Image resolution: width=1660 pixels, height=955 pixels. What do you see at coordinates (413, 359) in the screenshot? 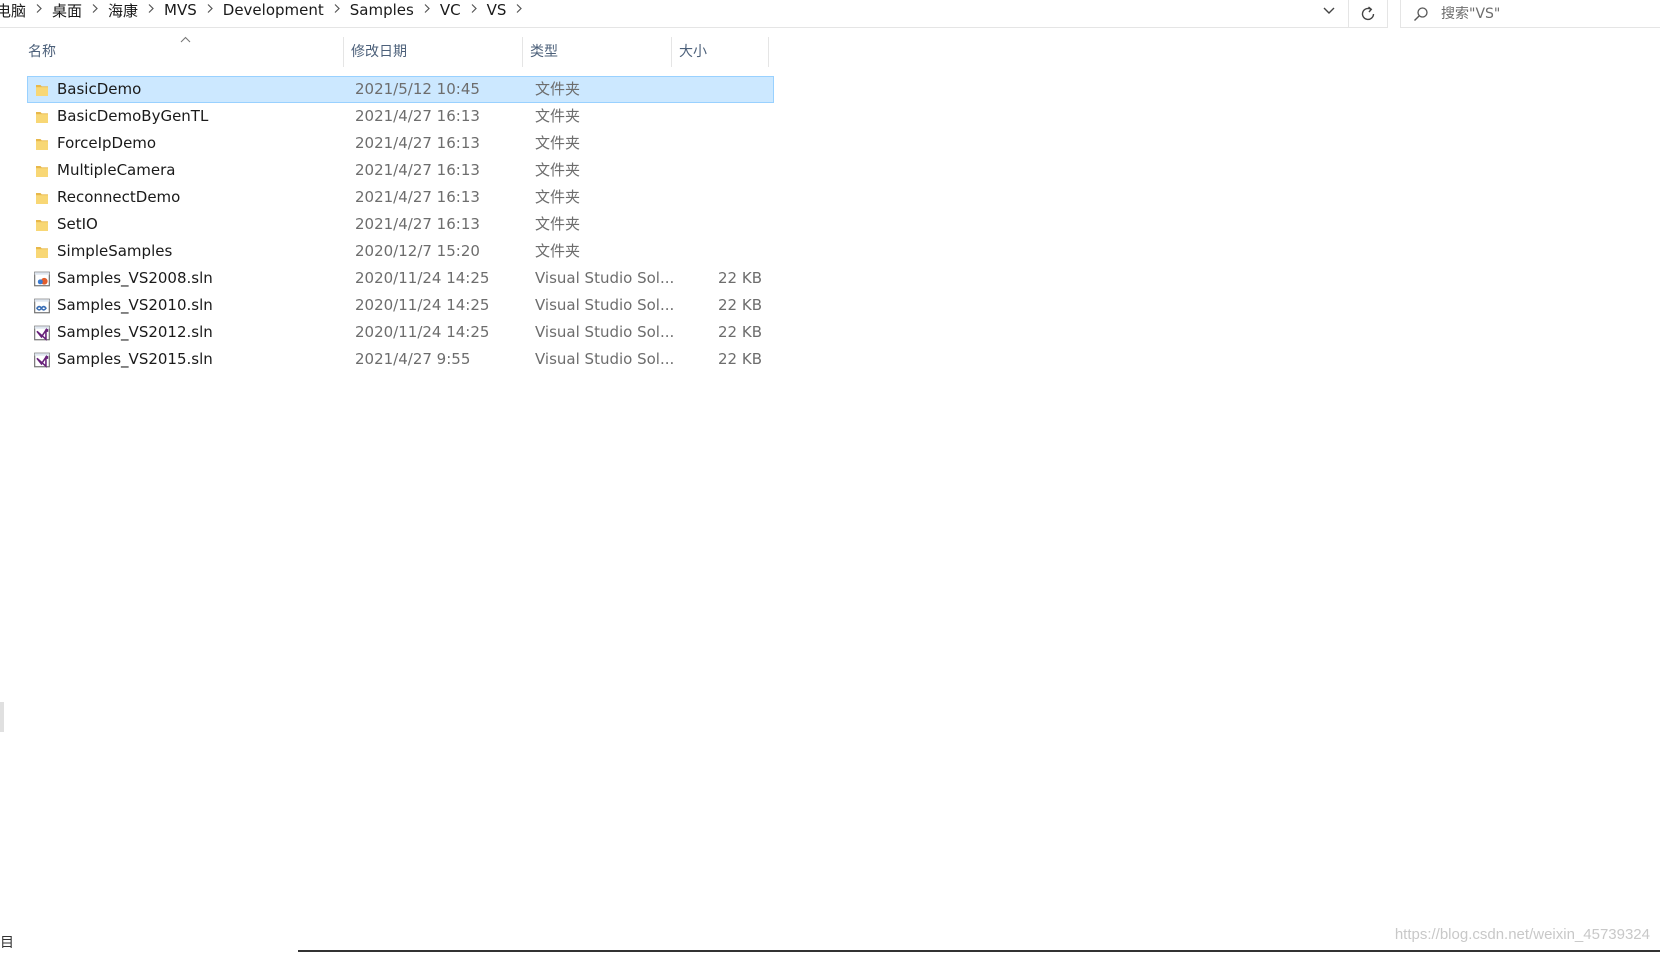
I see `file-modified-date: 2021/4/27 9:55` at bounding box center [413, 359].